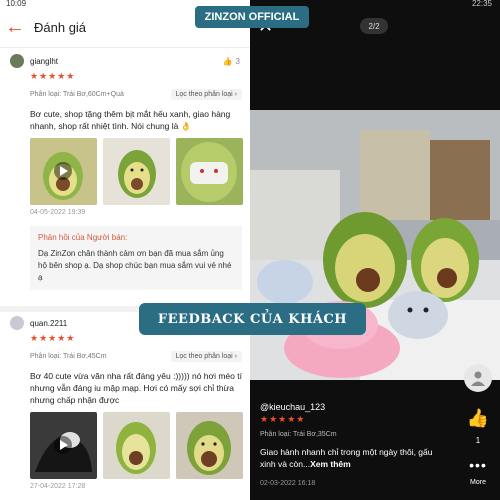 This screenshot has height=500, width=500. I want to click on more-label: More, so click(478, 482).